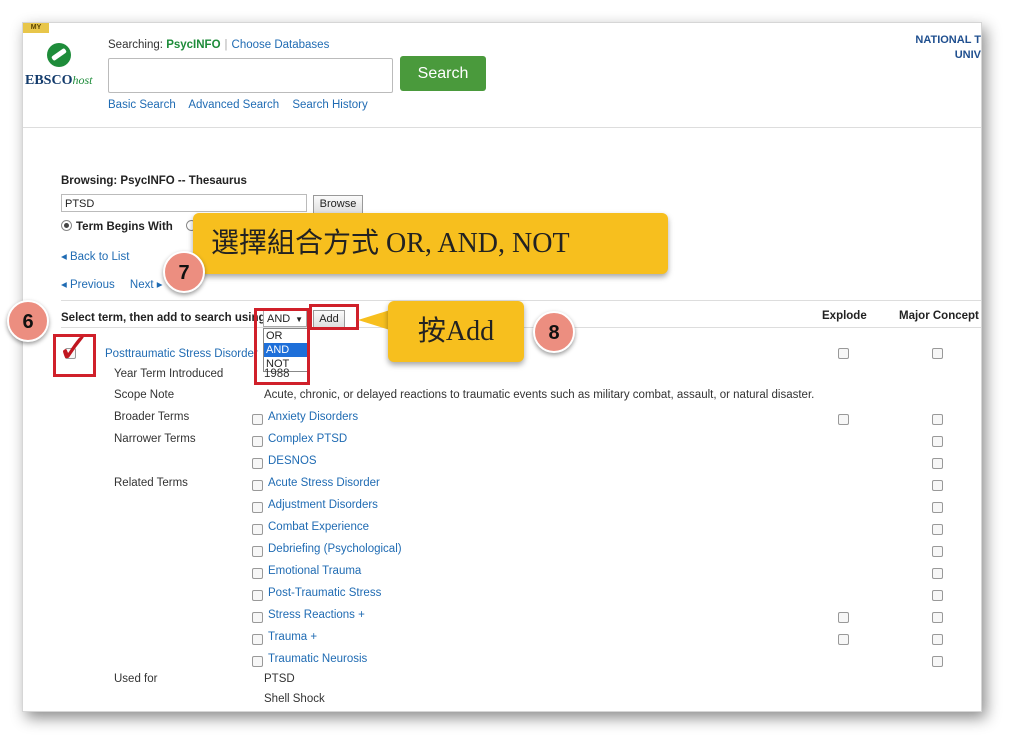 The image size is (1024, 754). I want to click on header-divider, so click(502, 127).